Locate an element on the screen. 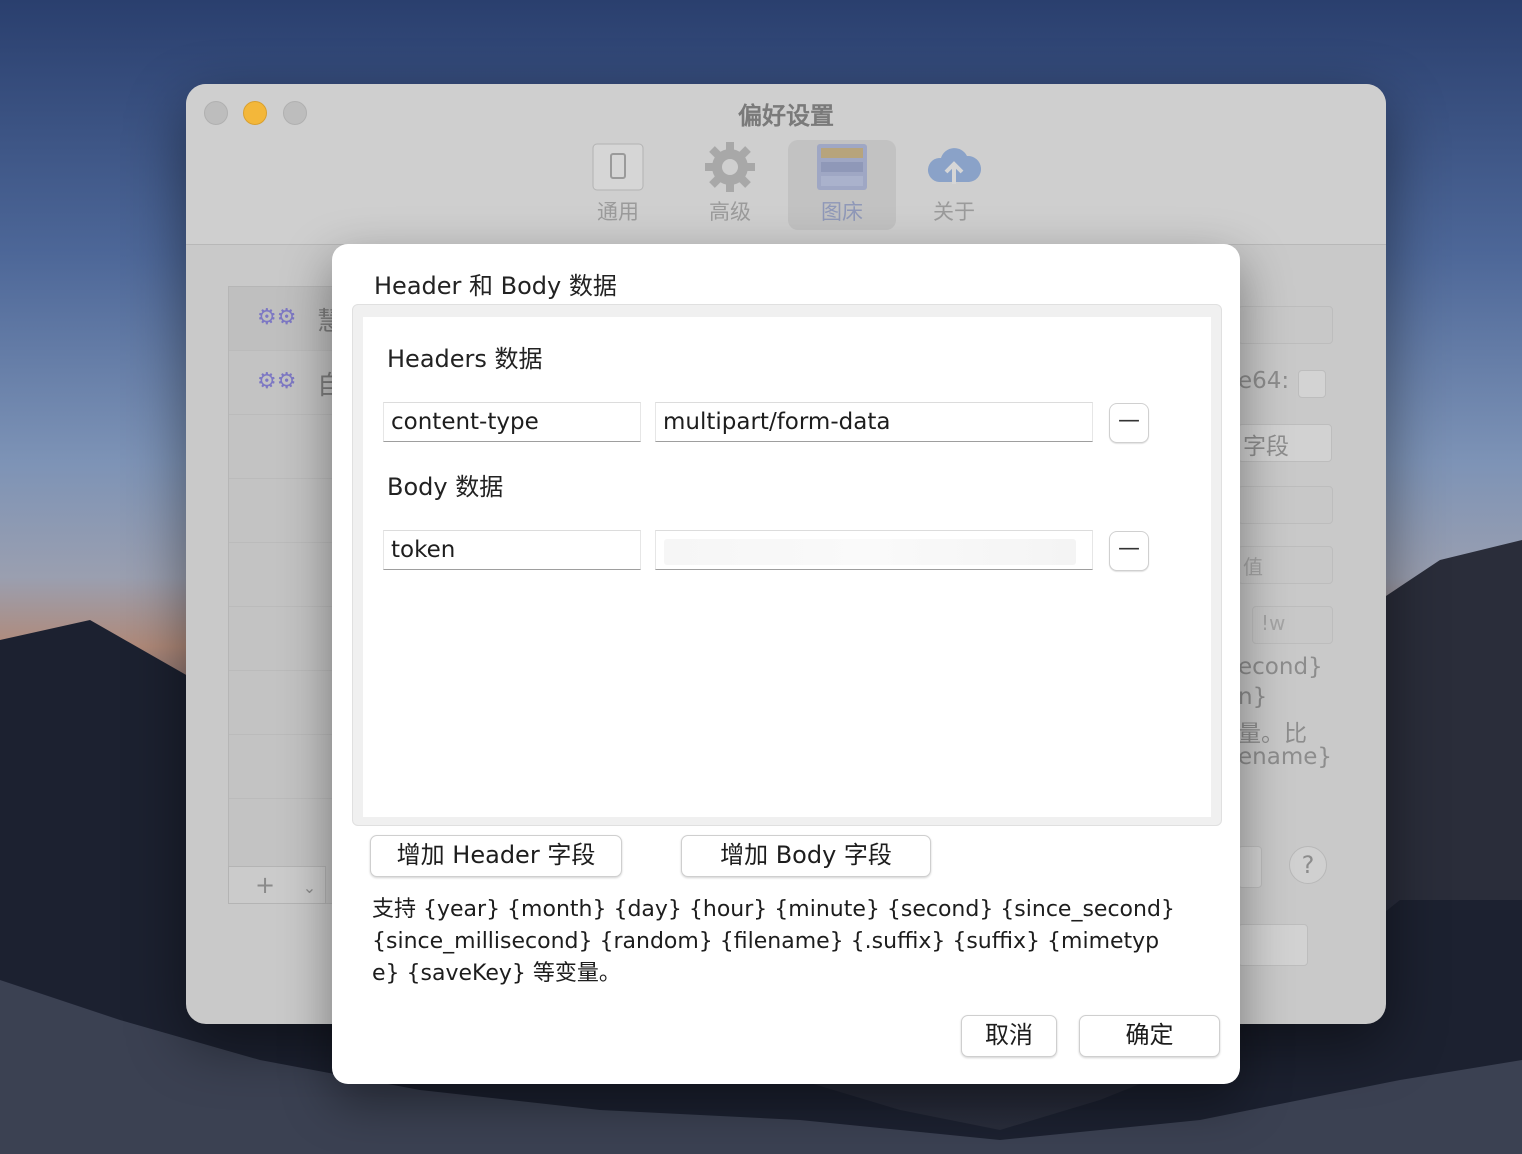  toolbar-advanced: 高级 is located at coordinates (730, 183).